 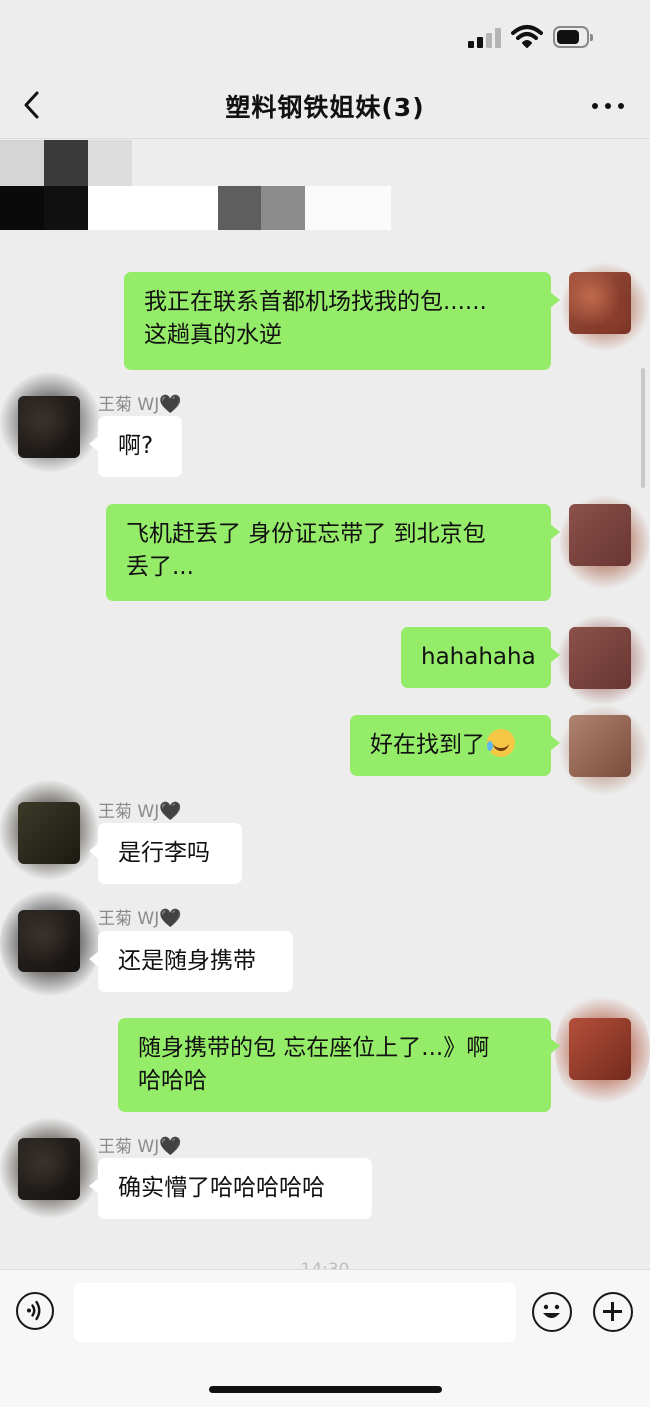 What do you see at coordinates (187, 961) in the screenshot?
I see `message-text: 还是随身携带` at bounding box center [187, 961].